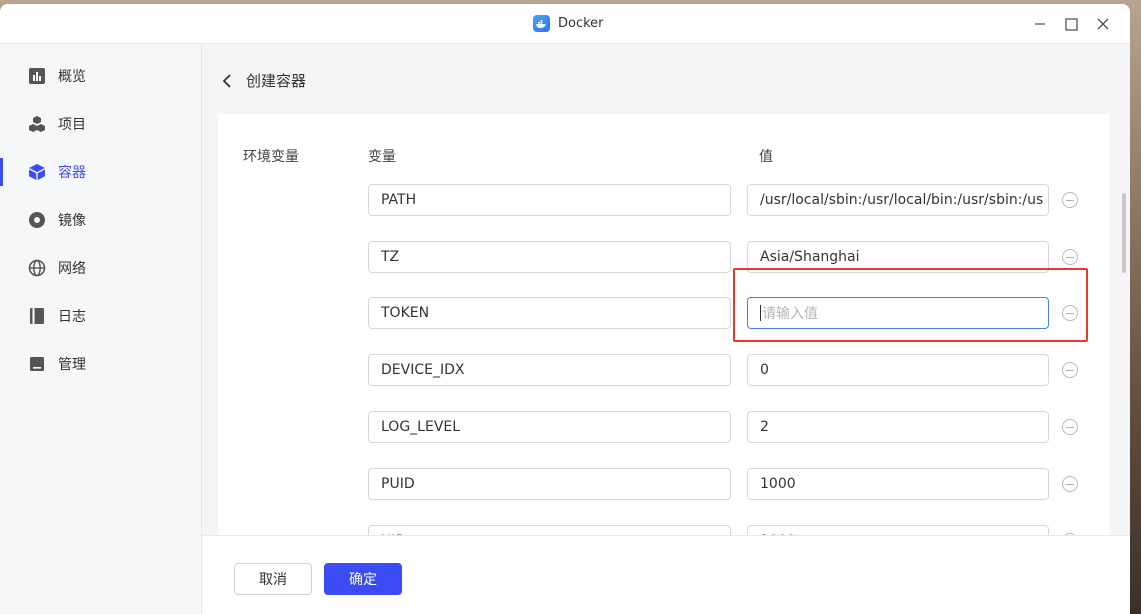 The image size is (1141, 614). I want to click on variable-column-header: 变量, so click(382, 157).